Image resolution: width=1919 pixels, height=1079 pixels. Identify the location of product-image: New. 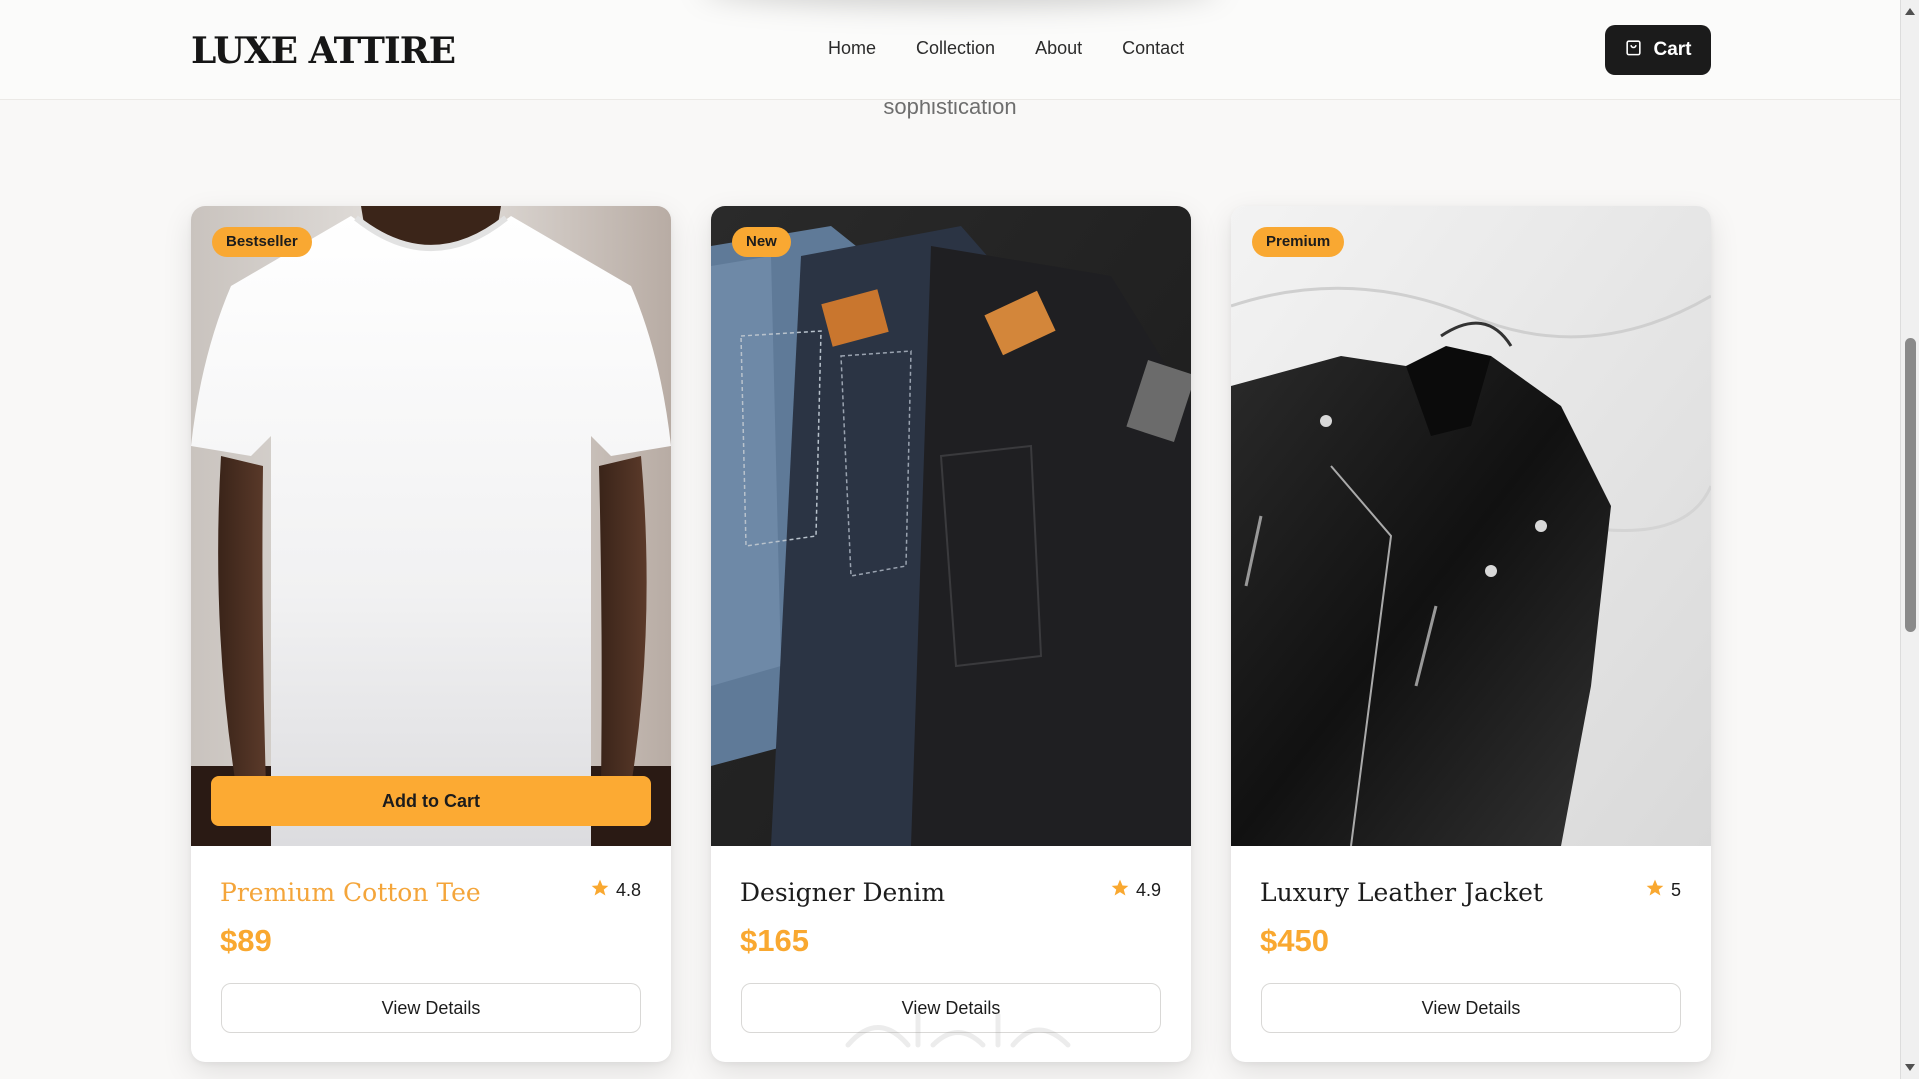
(951, 526).